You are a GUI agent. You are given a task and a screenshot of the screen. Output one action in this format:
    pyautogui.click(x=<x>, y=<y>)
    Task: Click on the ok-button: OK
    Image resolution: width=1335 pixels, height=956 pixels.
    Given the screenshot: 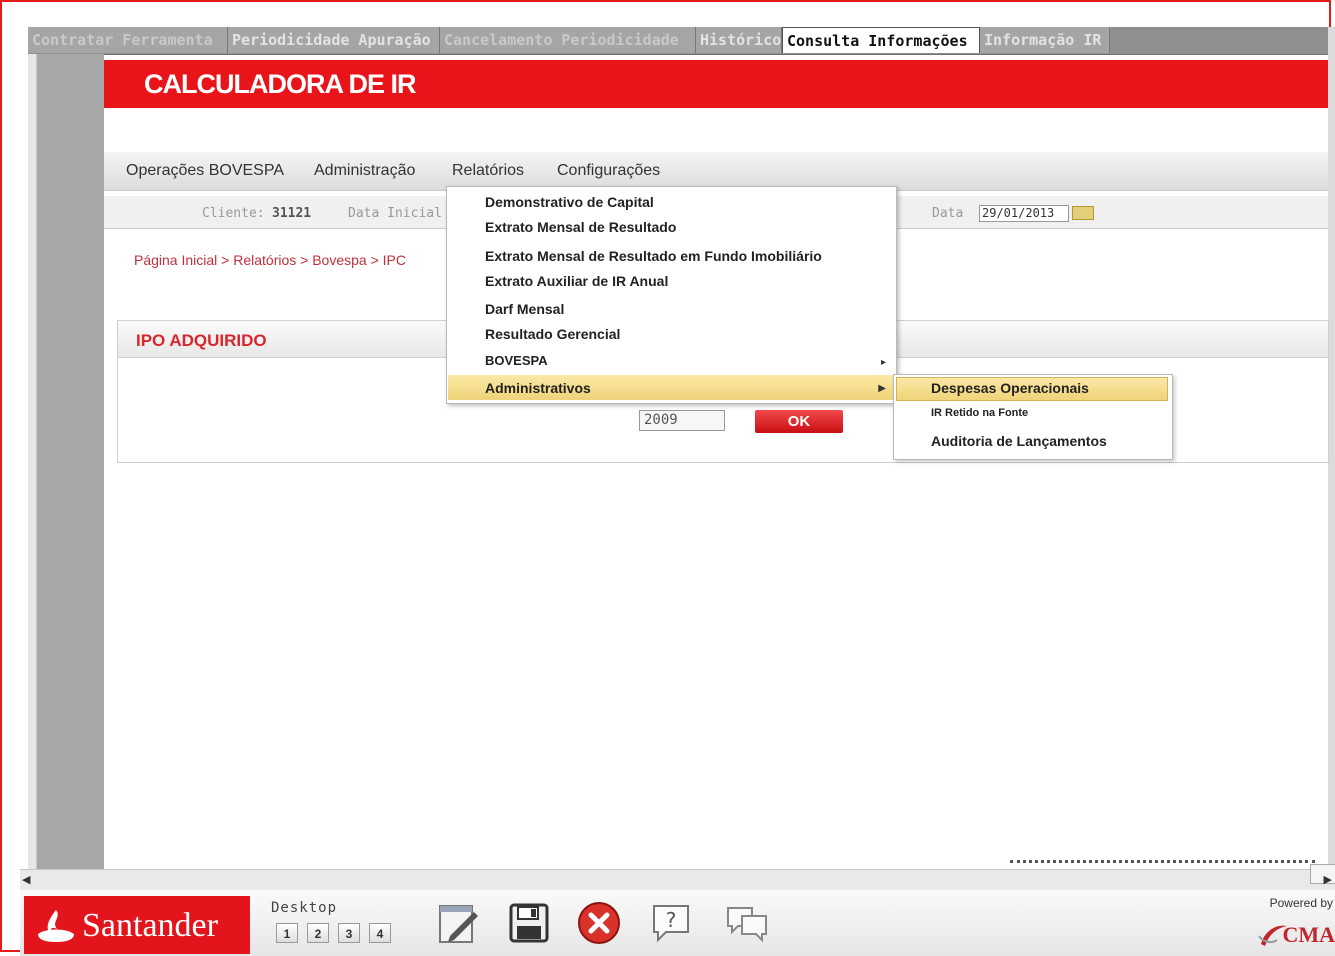 What is the action you would take?
    pyautogui.click(x=799, y=421)
    